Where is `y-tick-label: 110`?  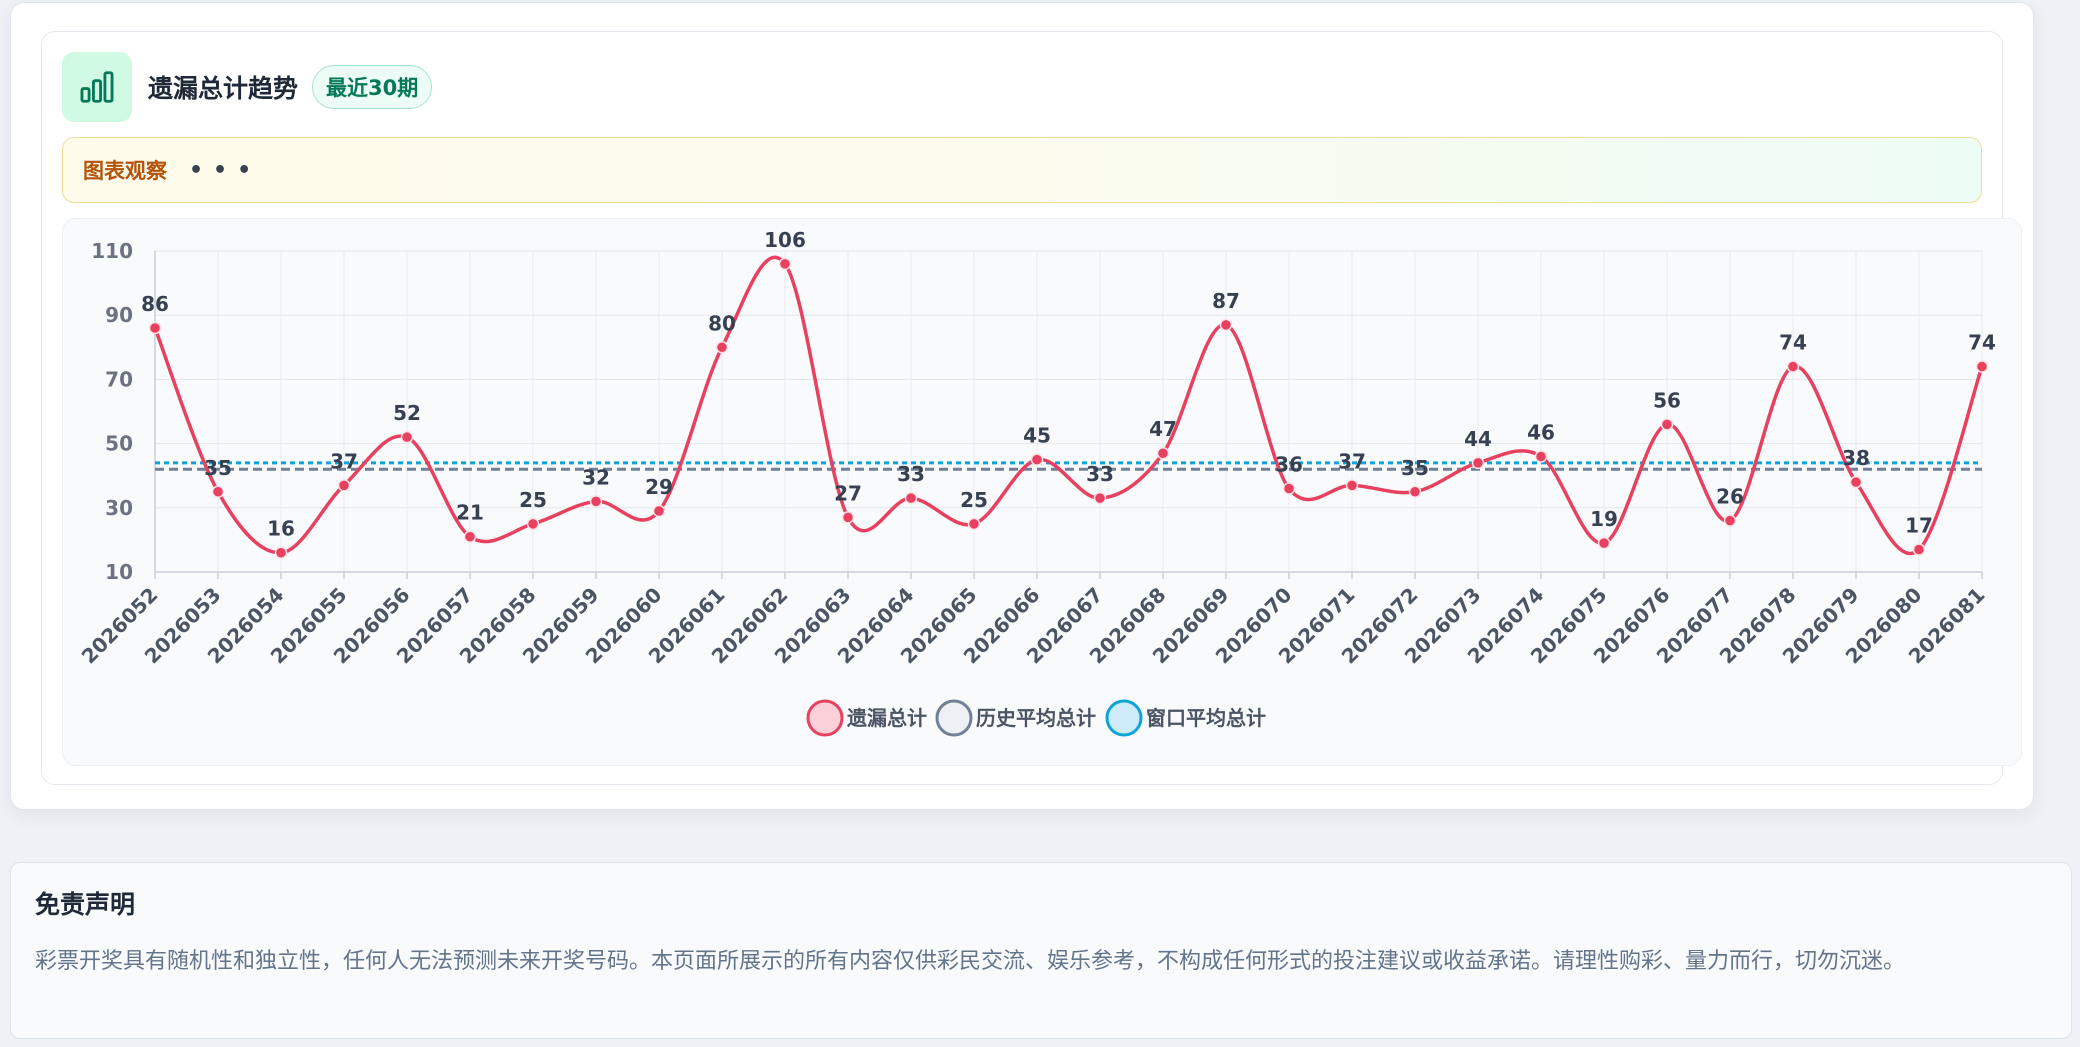 y-tick-label: 110 is located at coordinates (112, 251).